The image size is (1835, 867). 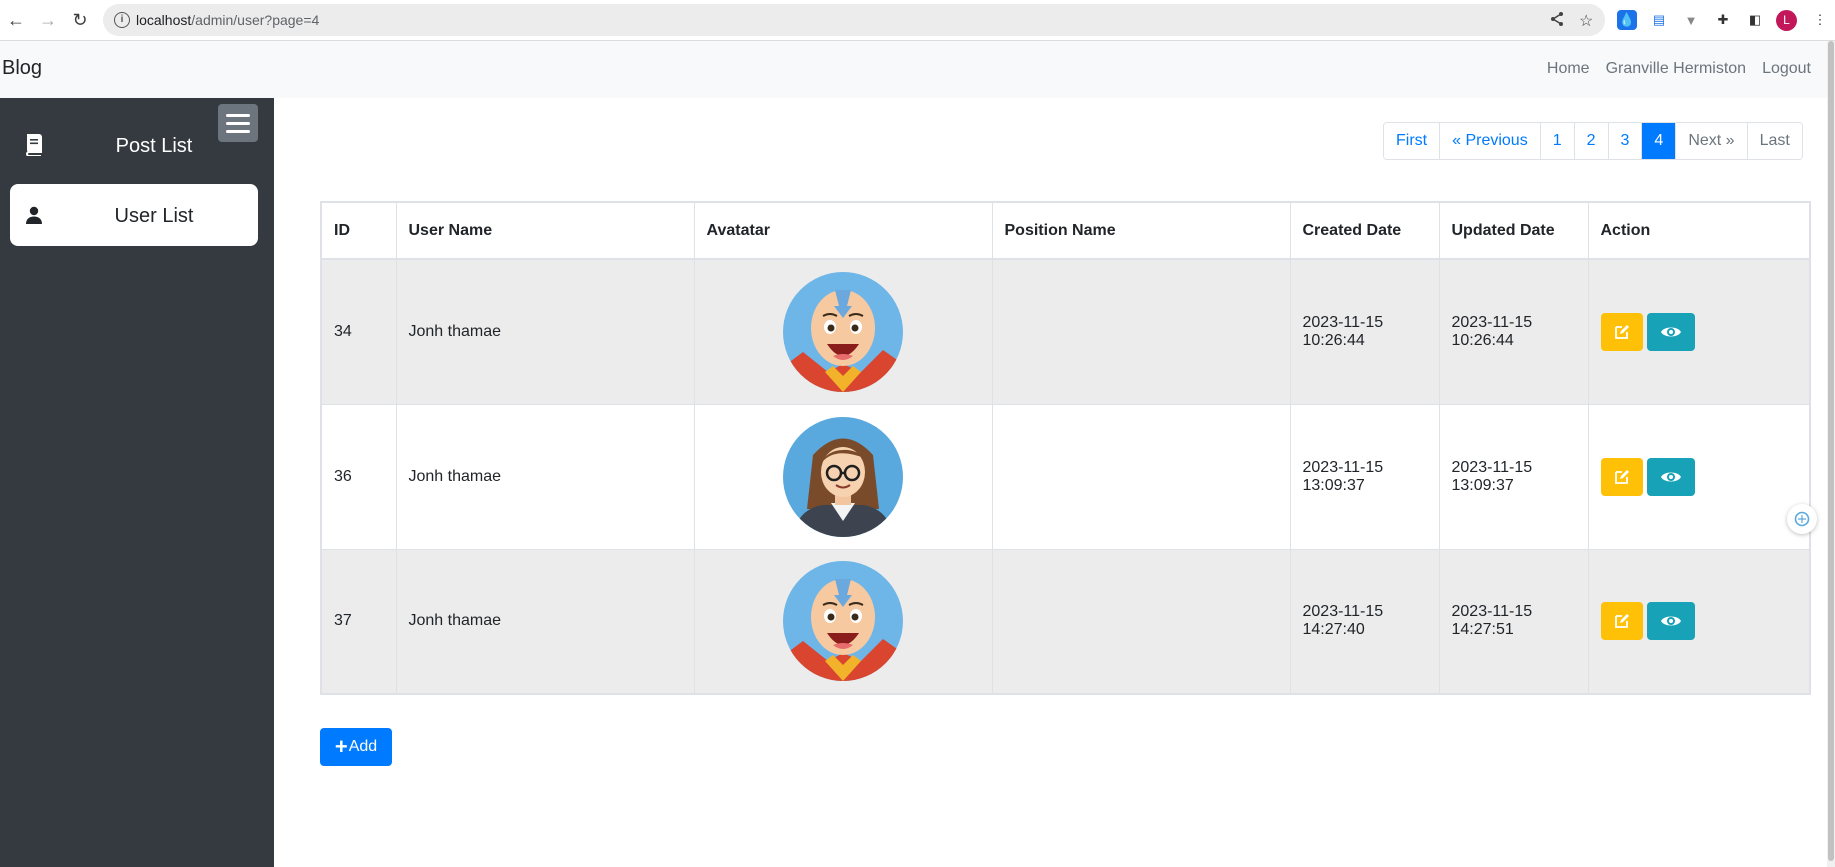 What do you see at coordinates (1141, 230) in the screenshot?
I see `col-position-name: Position Name` at bounding box center [1141, 230].